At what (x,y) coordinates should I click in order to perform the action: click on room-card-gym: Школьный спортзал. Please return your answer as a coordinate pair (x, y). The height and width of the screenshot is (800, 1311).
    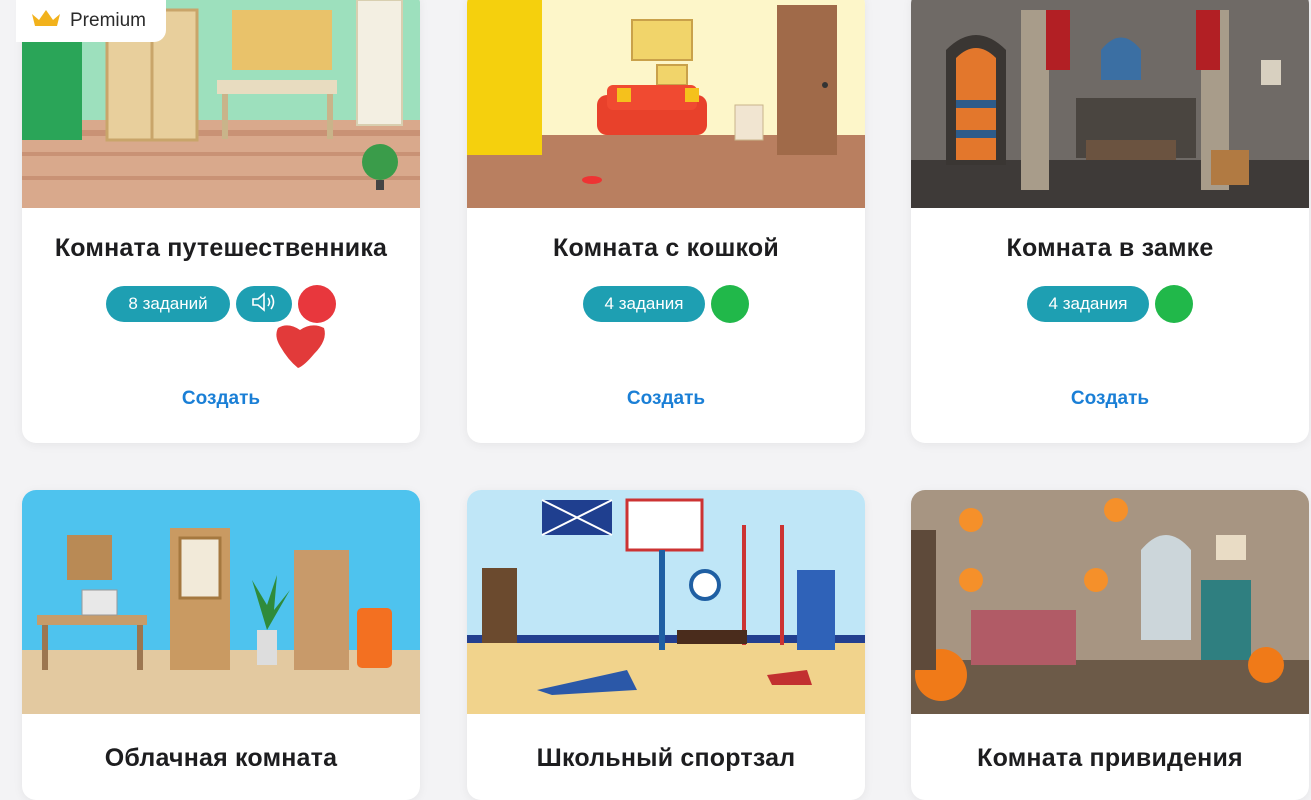
    Looking at the image, I should click on (666, 645).